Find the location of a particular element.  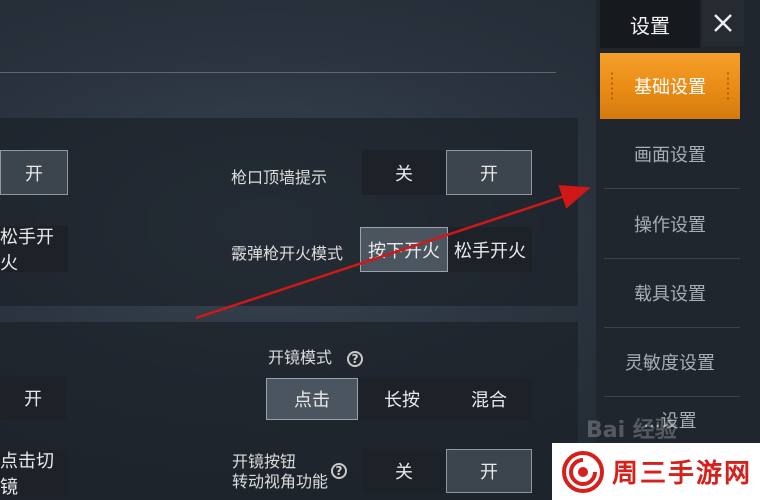

menu-item-basic-settings-label: 基础设置 is located at coordinates (670, 87).